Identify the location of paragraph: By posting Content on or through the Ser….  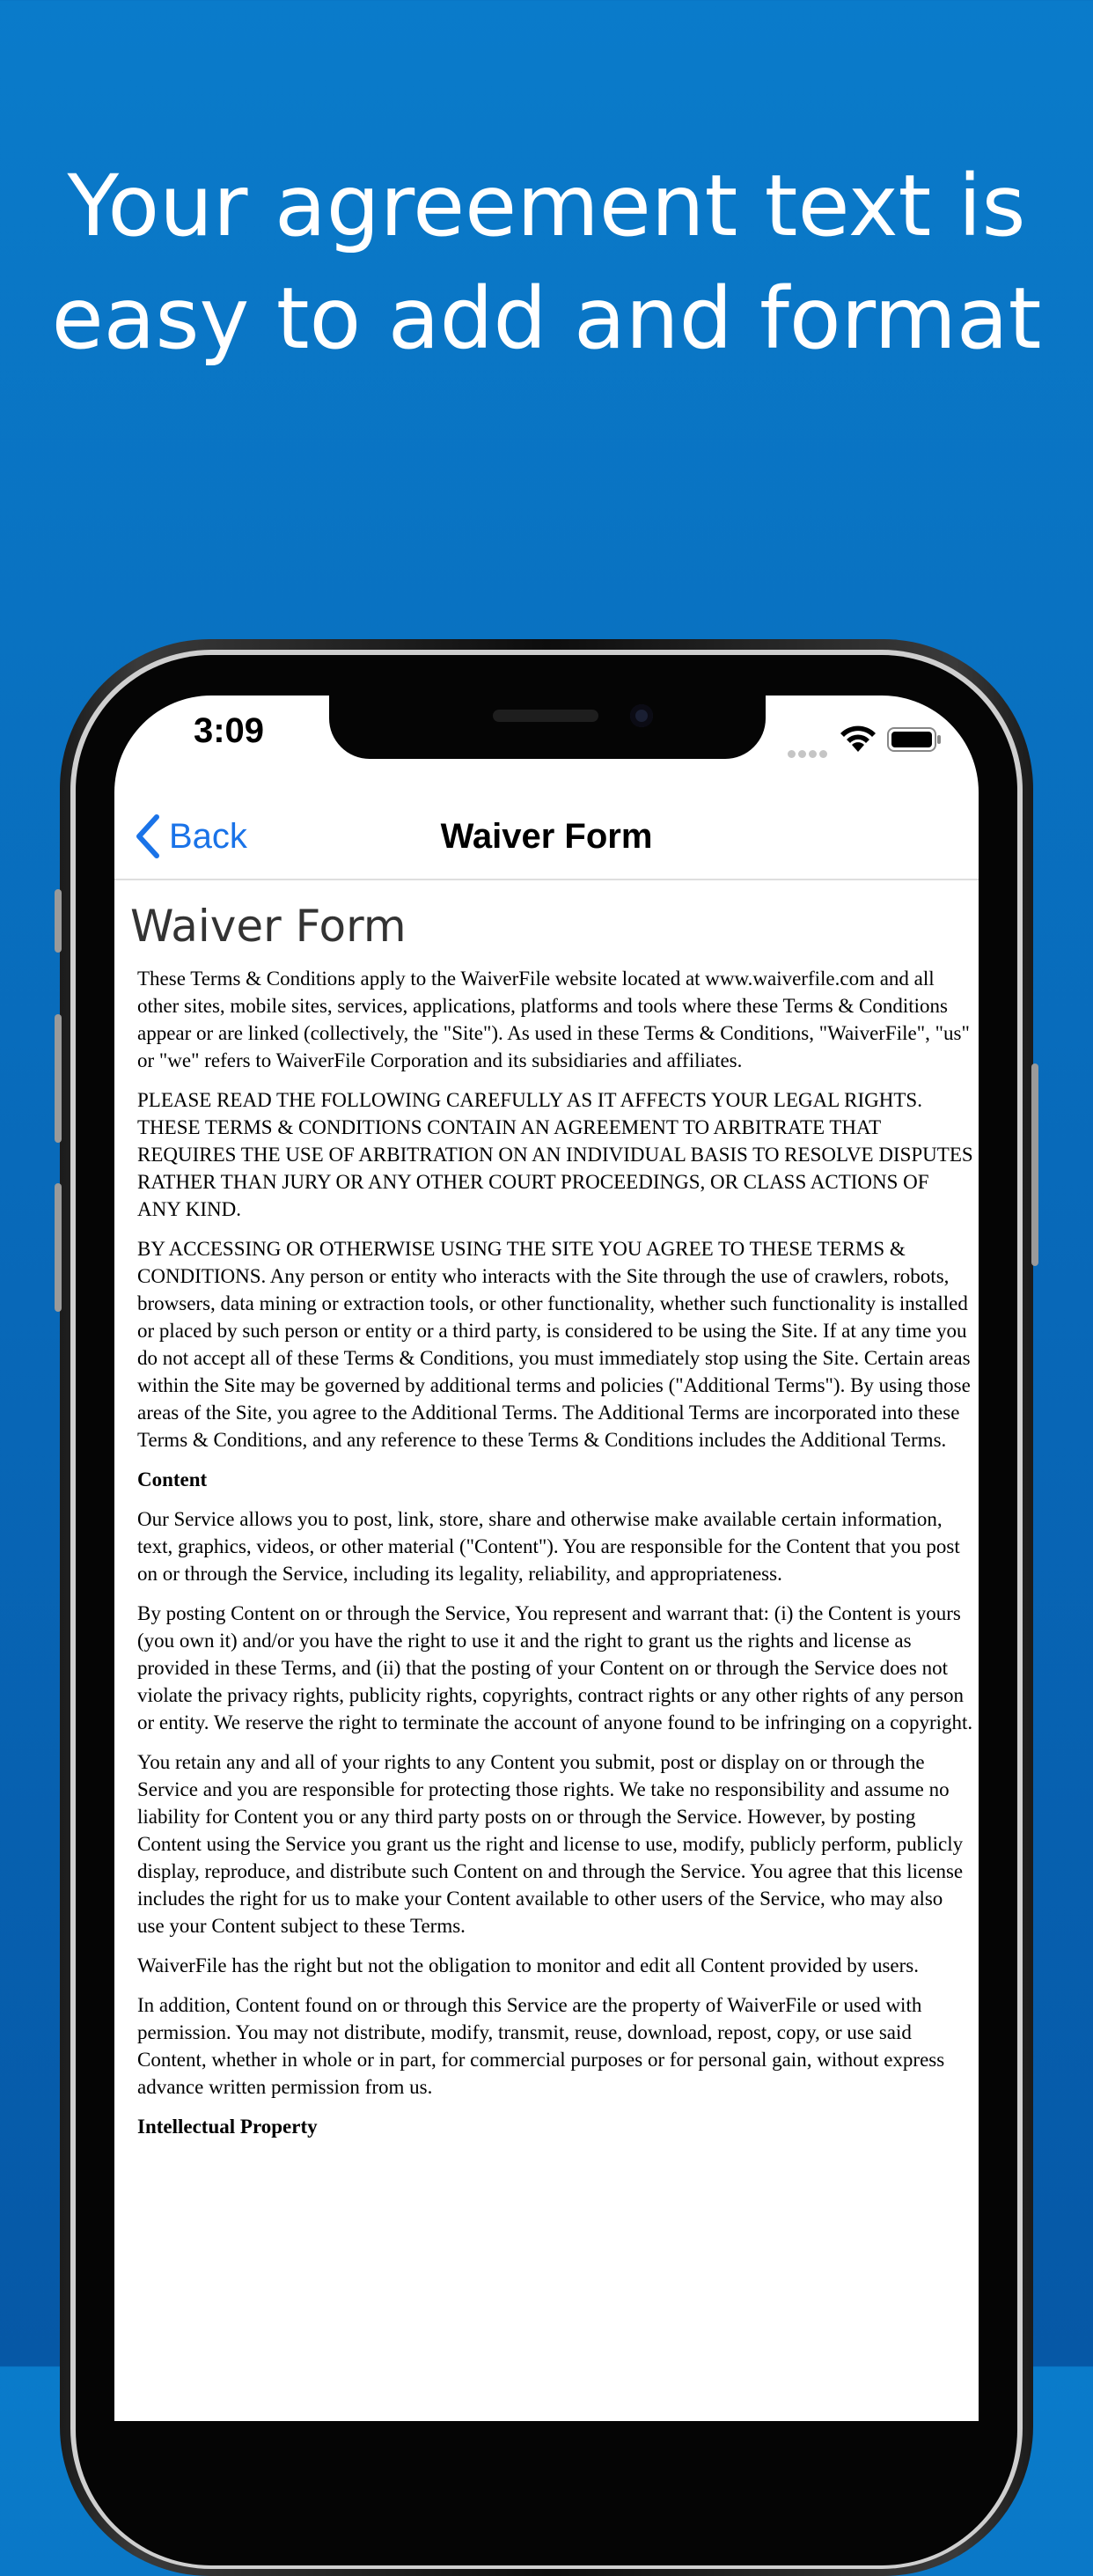
(555, 1667).